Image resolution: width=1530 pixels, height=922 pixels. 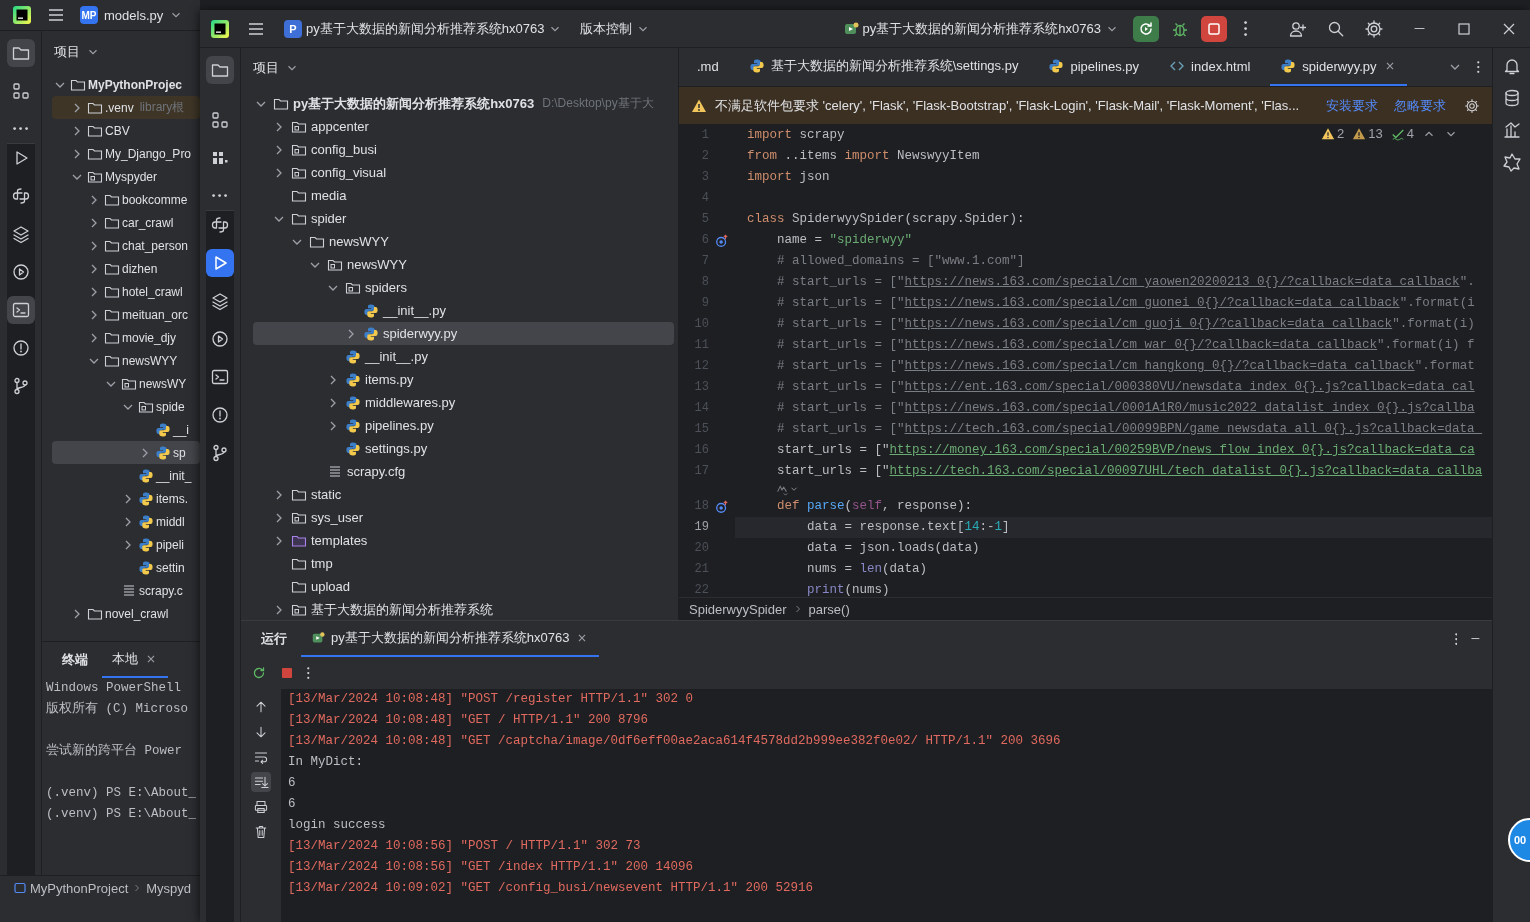 What do you see at coordinates (126, 291) in the screenshot?
I see `tree-item: hotel_crawl` at bounding box center [126, 291].